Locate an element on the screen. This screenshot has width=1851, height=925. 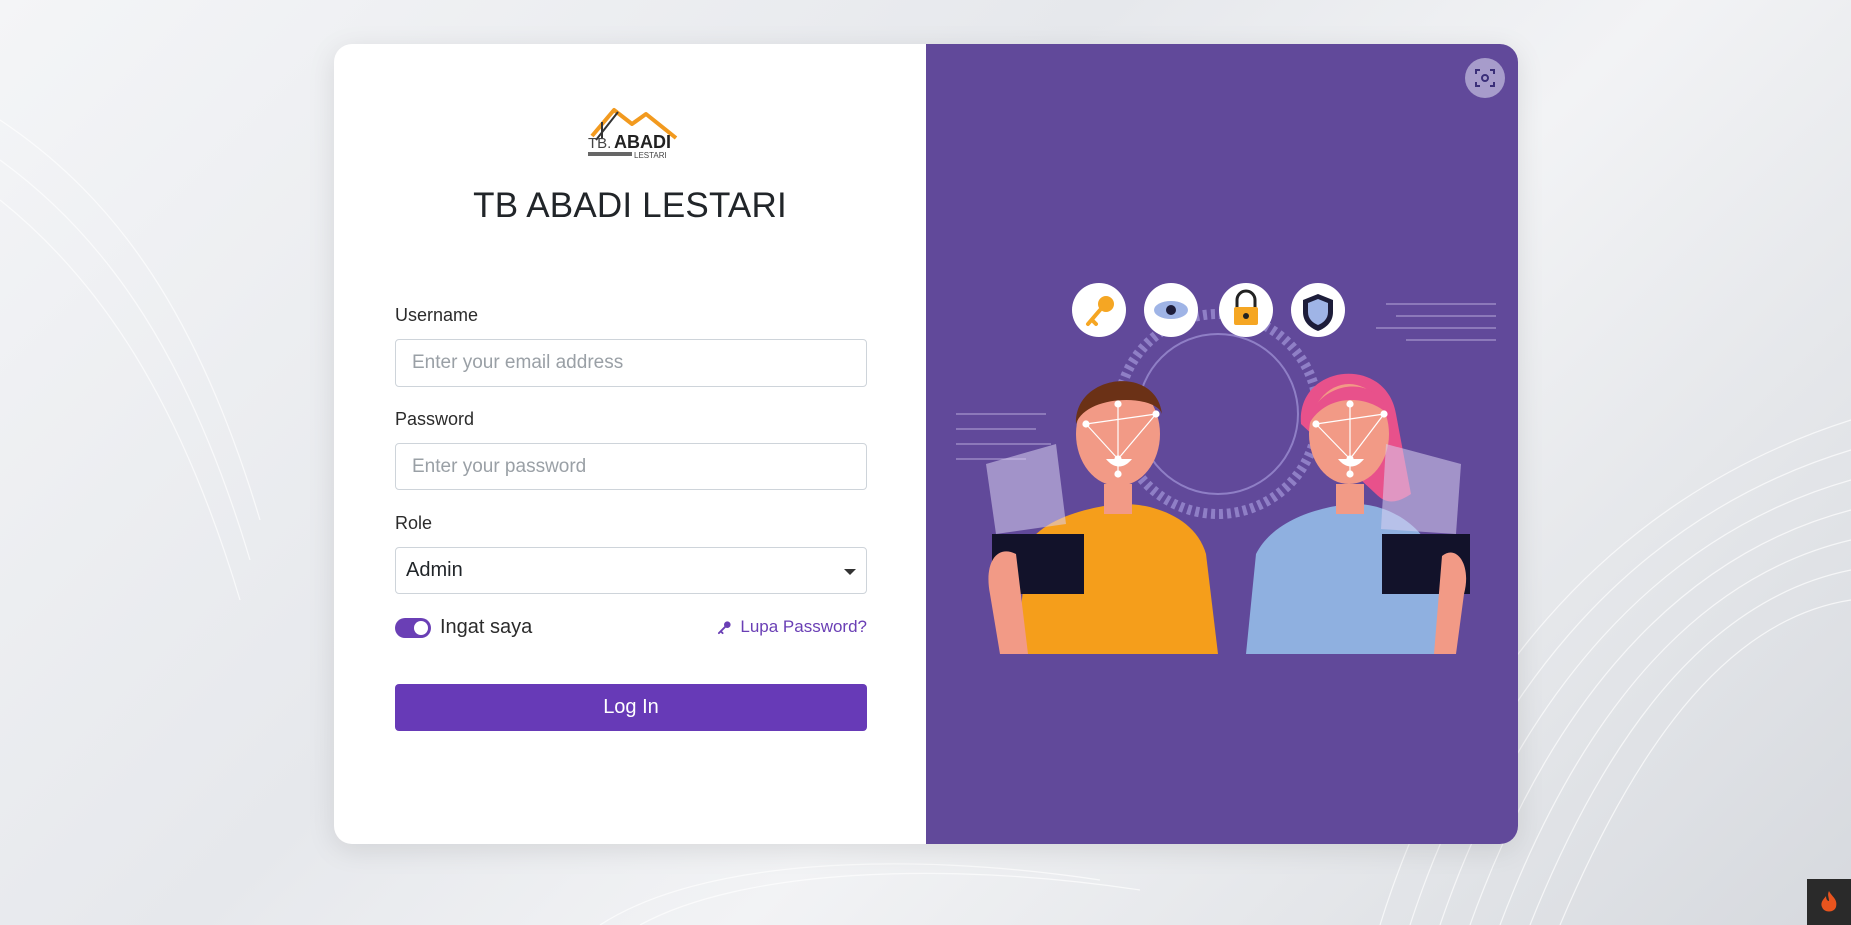
remember-me-row: Ingat saya is located at coordinates (463, 627).